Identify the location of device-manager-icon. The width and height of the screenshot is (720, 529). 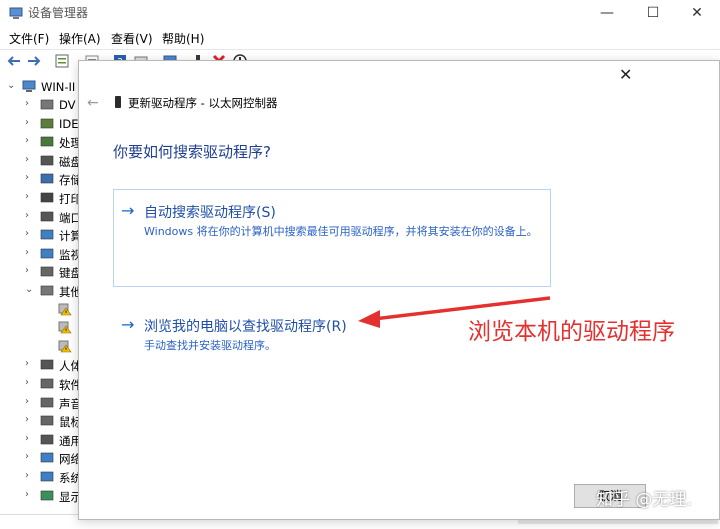
(16, 13).